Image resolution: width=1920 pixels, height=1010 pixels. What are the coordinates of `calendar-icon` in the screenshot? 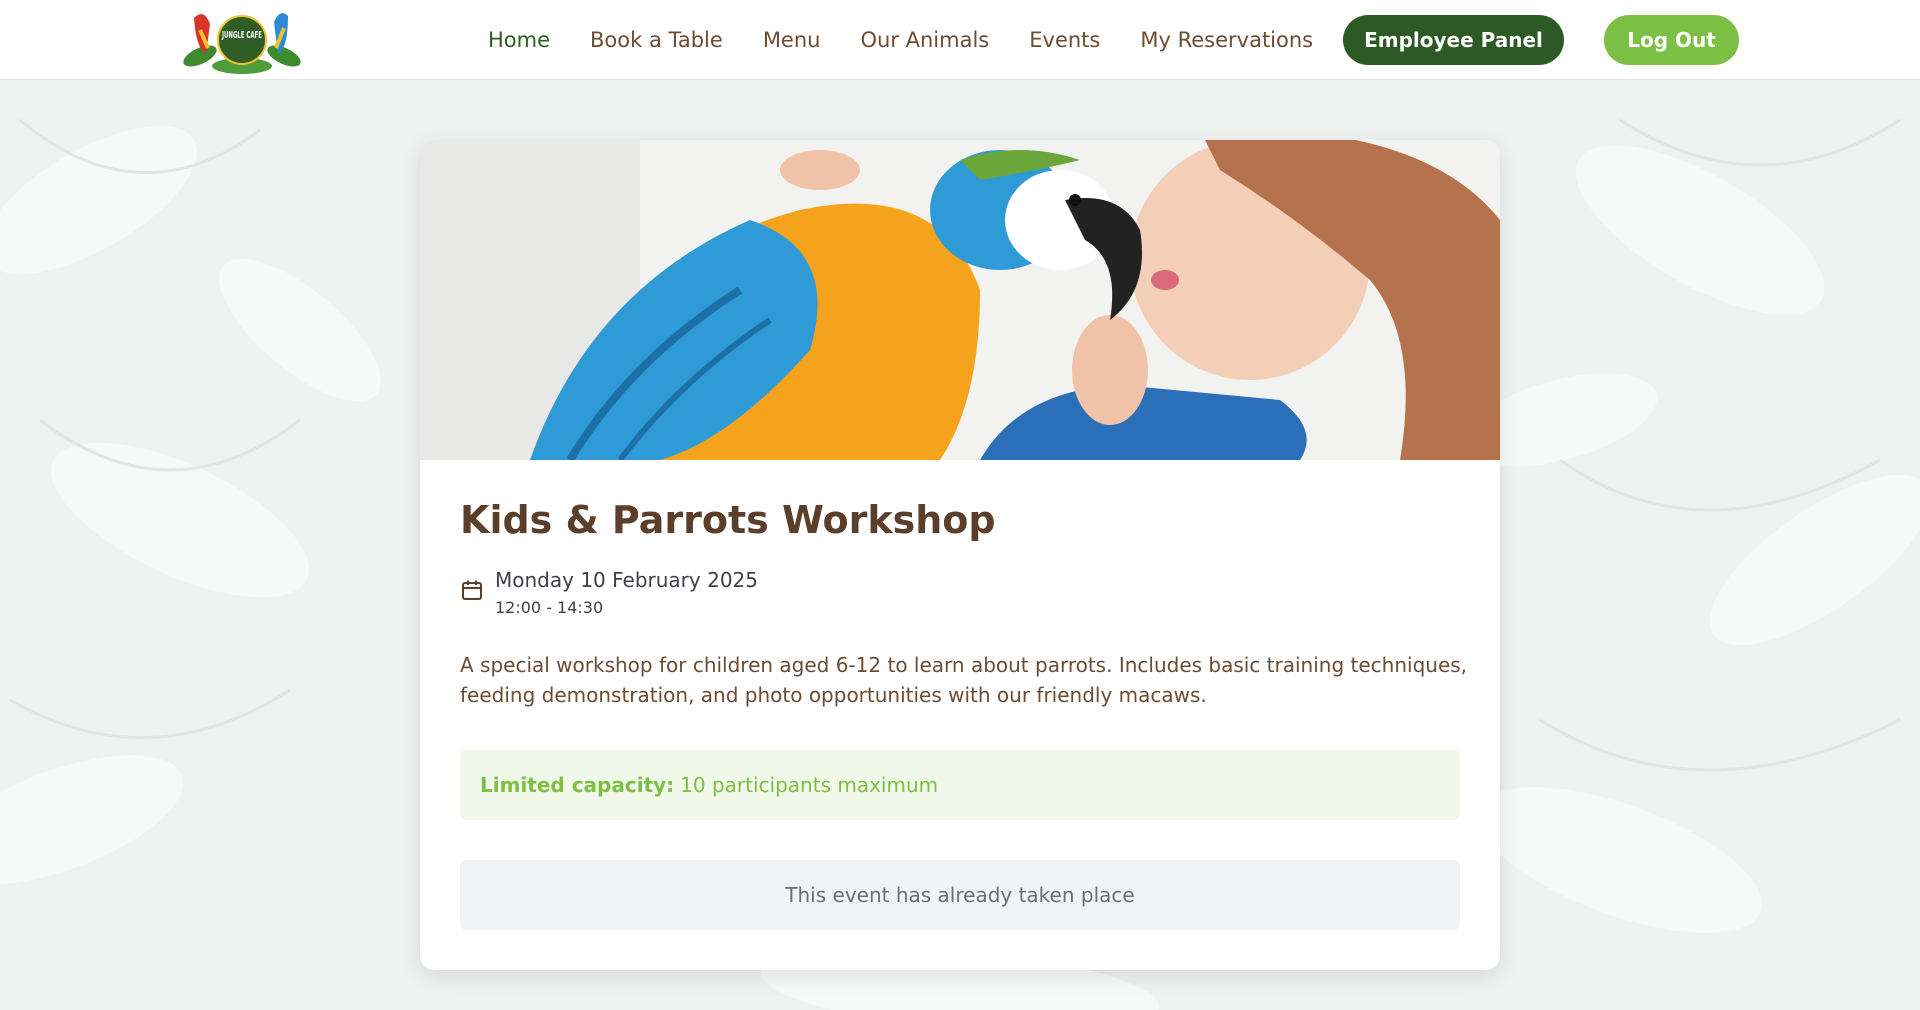 It's located at (472, 590).